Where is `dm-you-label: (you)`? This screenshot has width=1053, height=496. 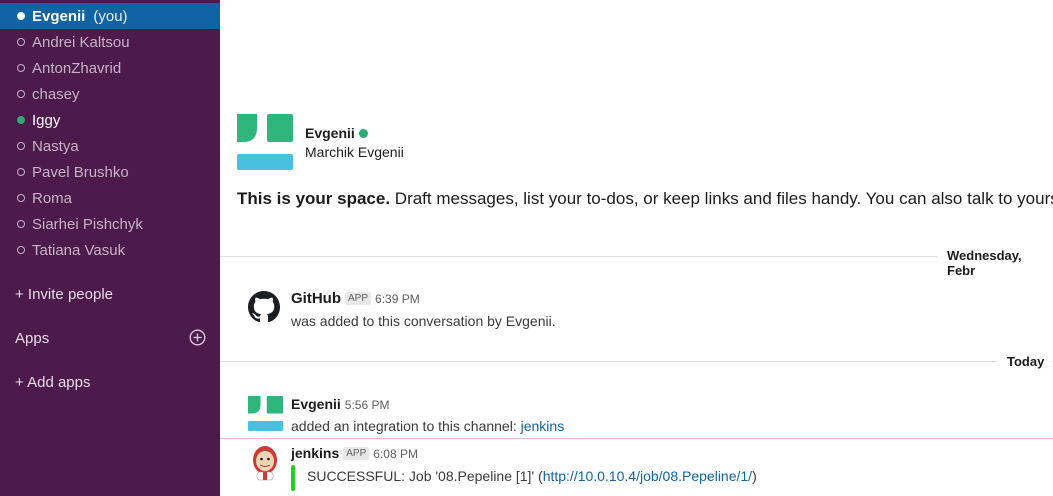
dm-you-label: (you) is located at coordinates (110, 16).